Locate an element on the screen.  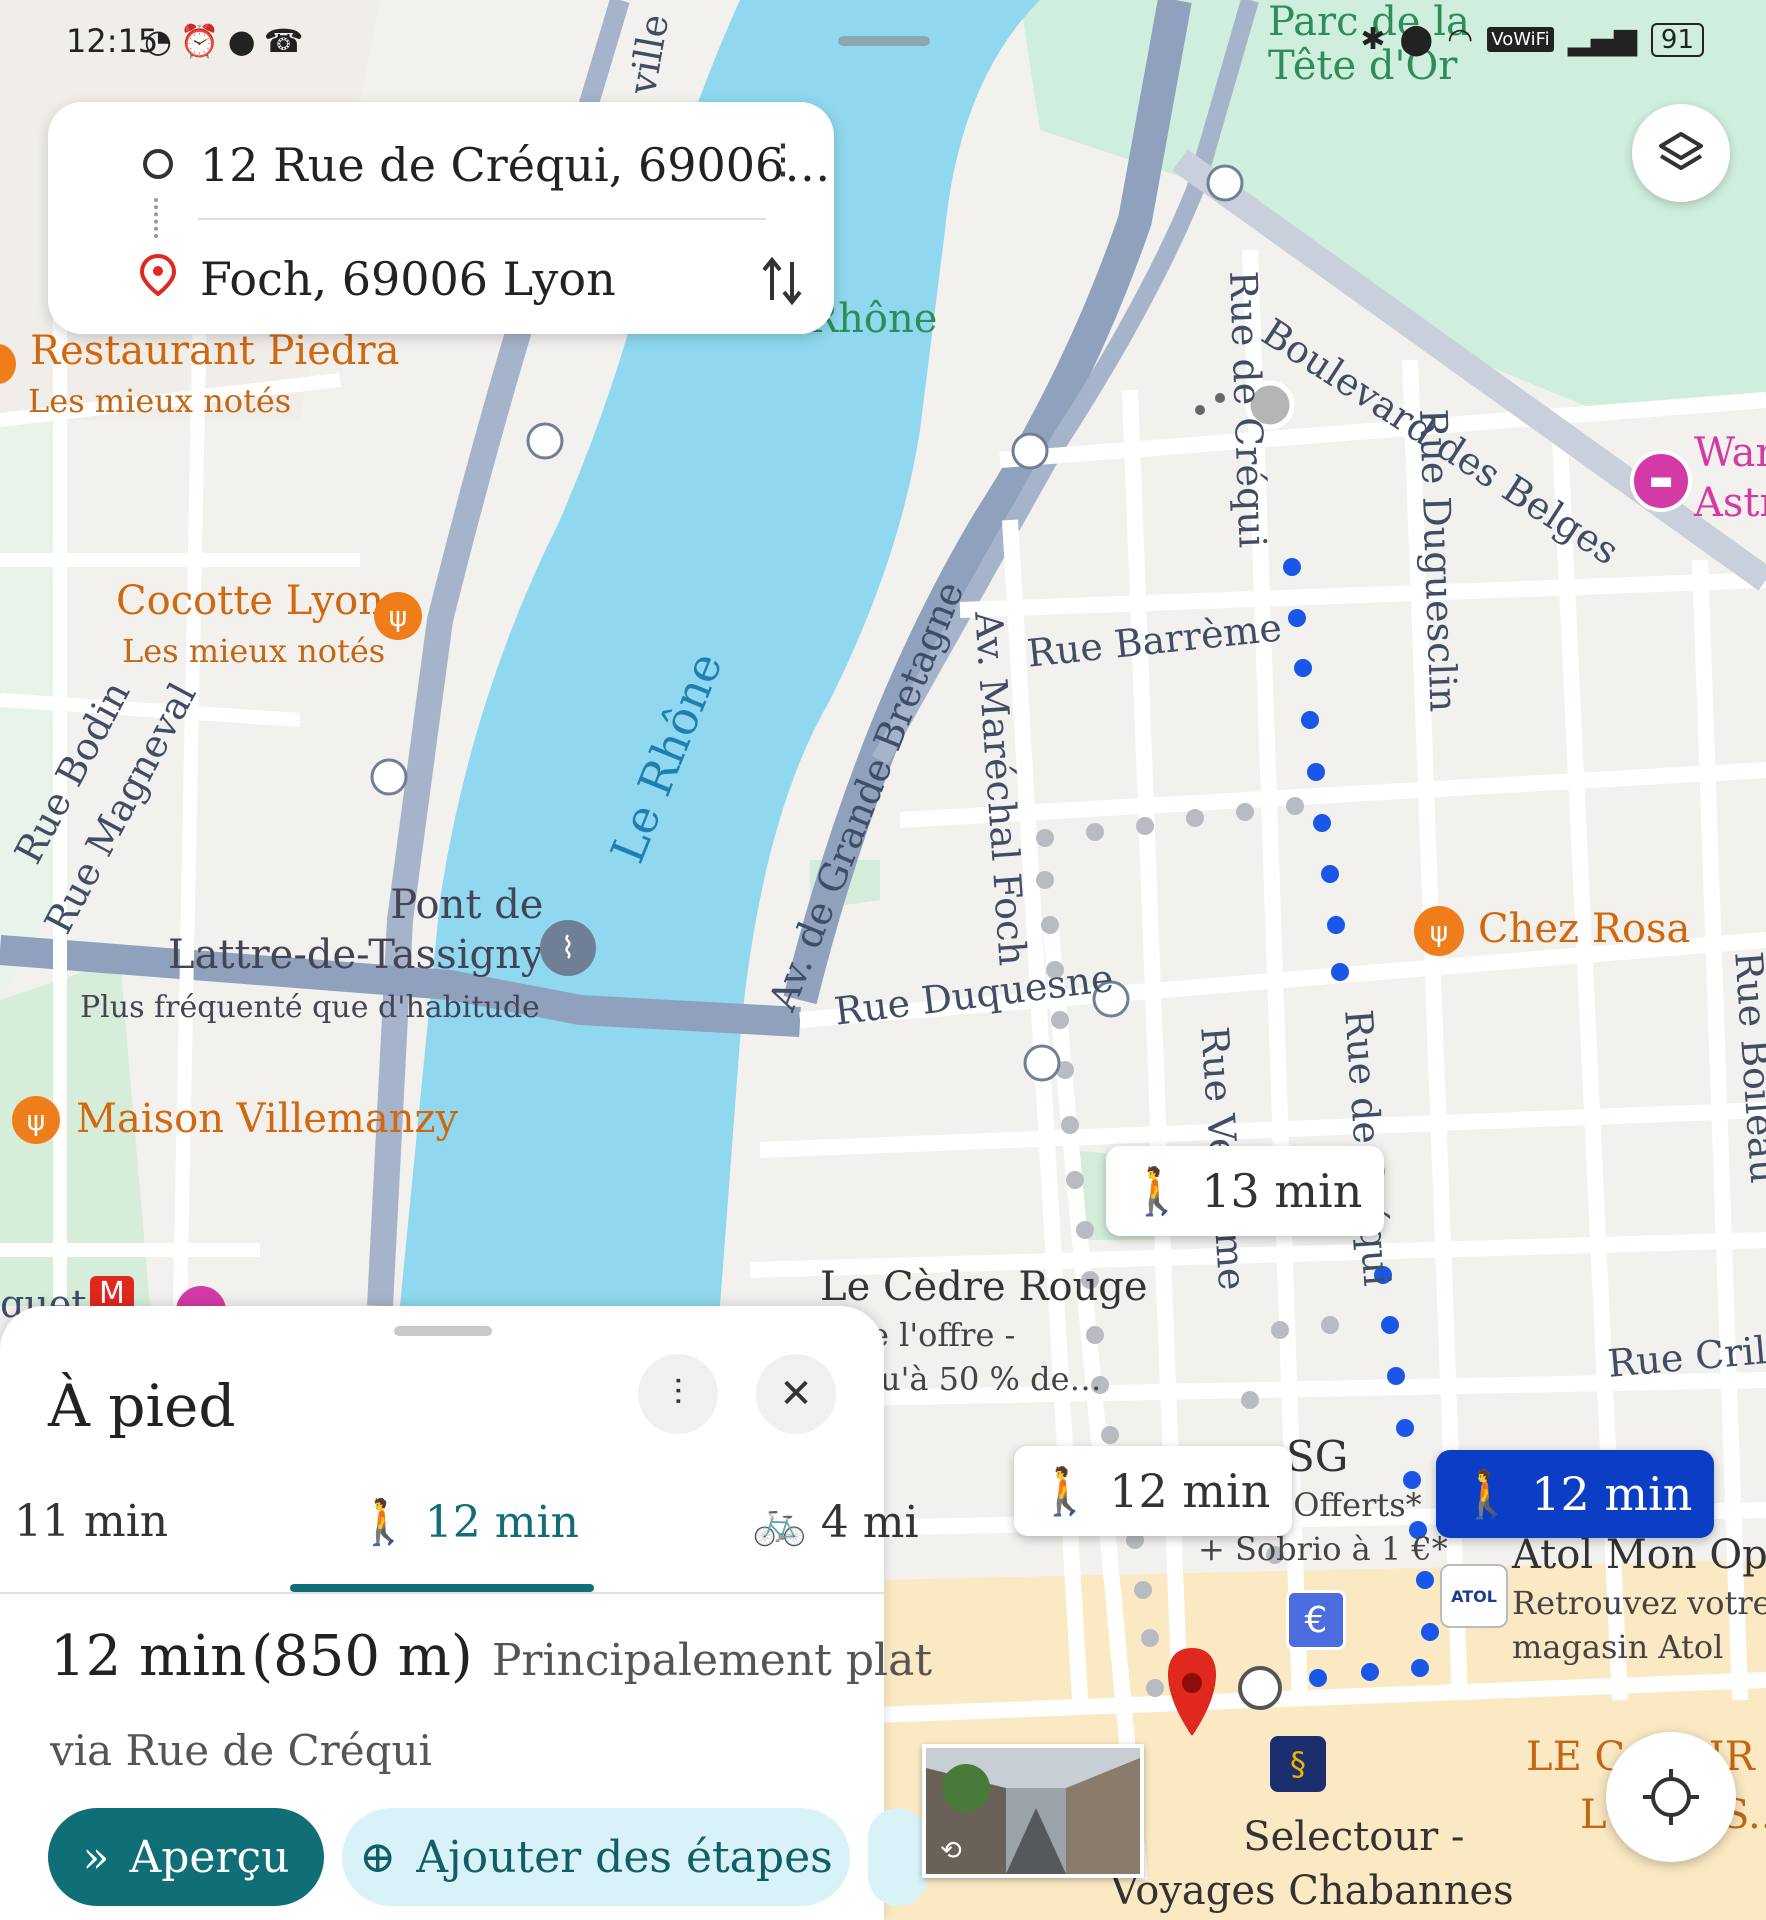
route-bubble-selected-time: 12 min is located at coordinates (1612, 1494).